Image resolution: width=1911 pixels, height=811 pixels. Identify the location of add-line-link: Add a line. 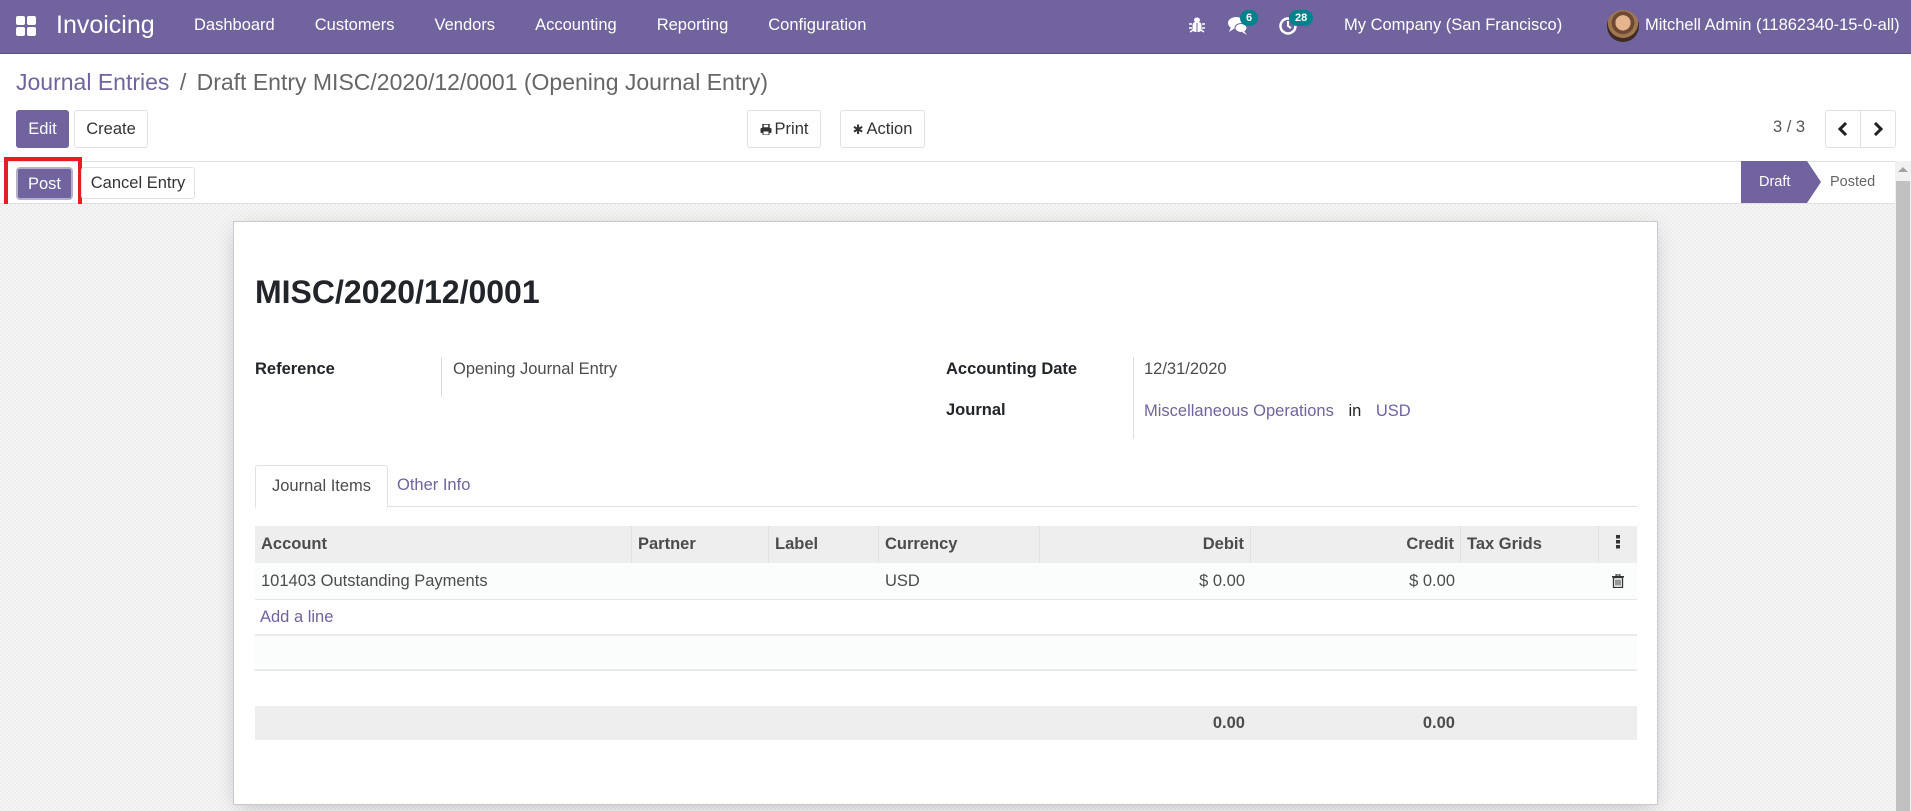
(296, 617).